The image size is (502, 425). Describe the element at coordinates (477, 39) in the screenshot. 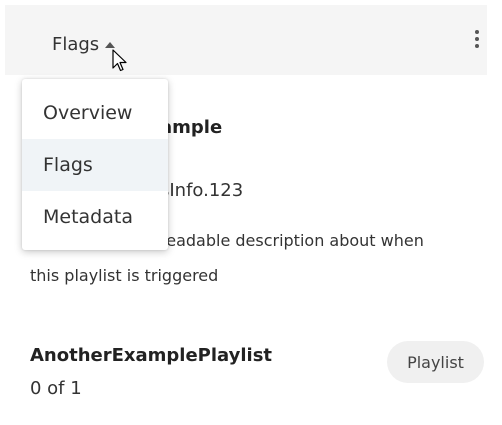

I see `kebab-menu-icon` at that location.